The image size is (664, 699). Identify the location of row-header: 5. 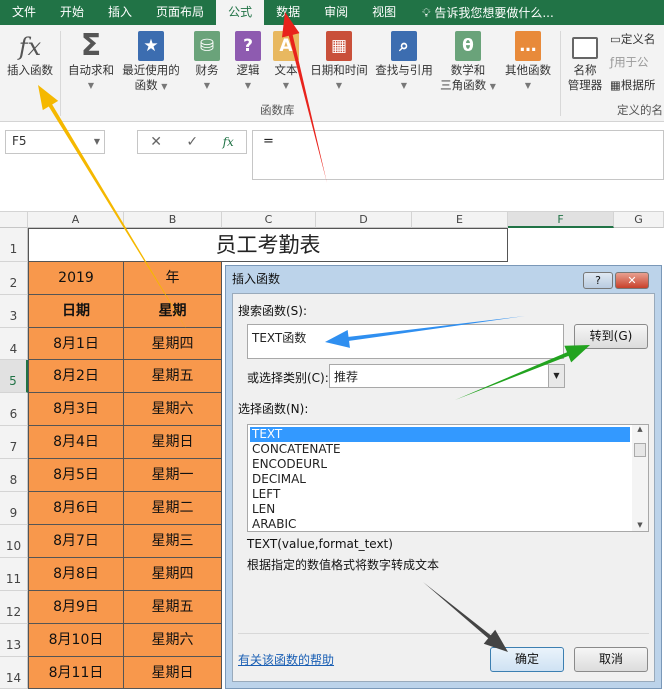
(14, 376).